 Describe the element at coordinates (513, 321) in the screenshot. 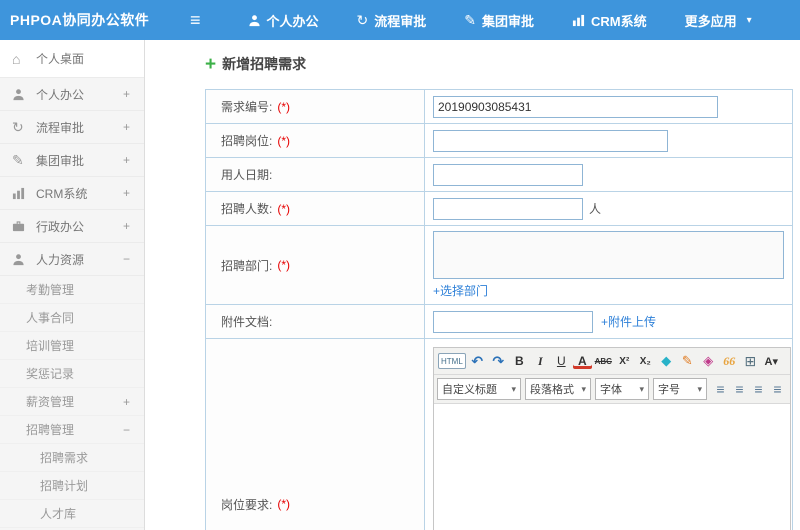

I see `attachment-input` at that location.